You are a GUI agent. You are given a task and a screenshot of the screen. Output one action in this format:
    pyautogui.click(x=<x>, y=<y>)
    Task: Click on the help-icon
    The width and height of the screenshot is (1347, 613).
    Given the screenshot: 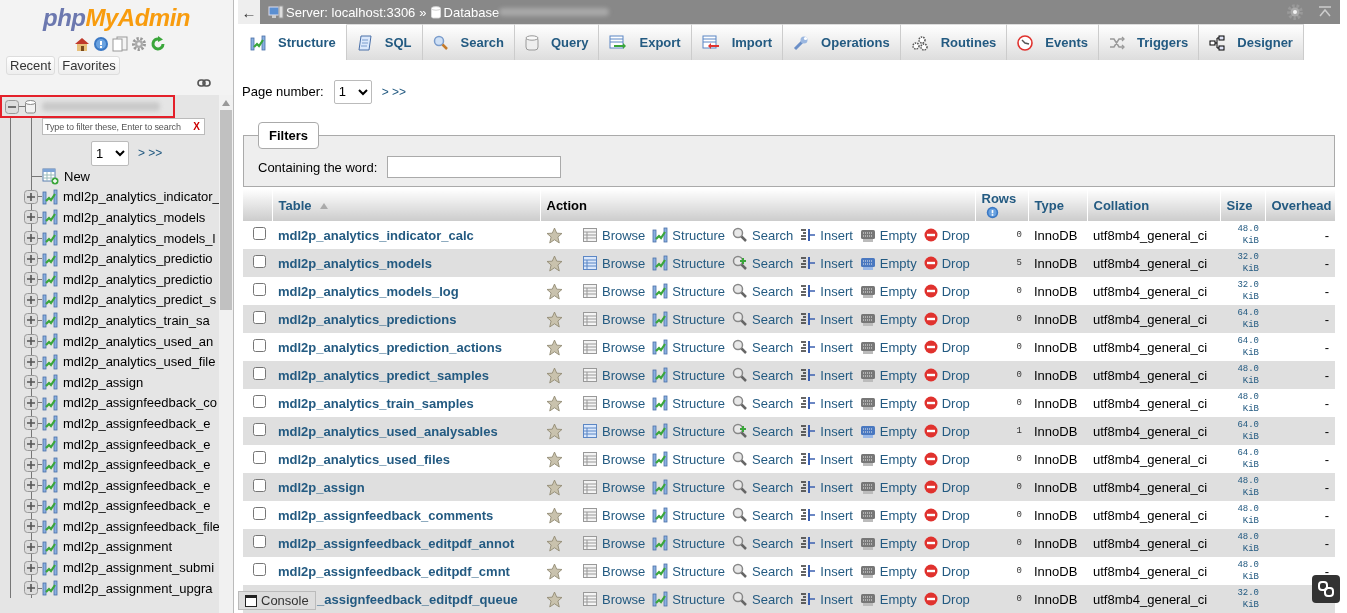 What is the action you would take?
    pyautogui.click(x=992, y=212)
    